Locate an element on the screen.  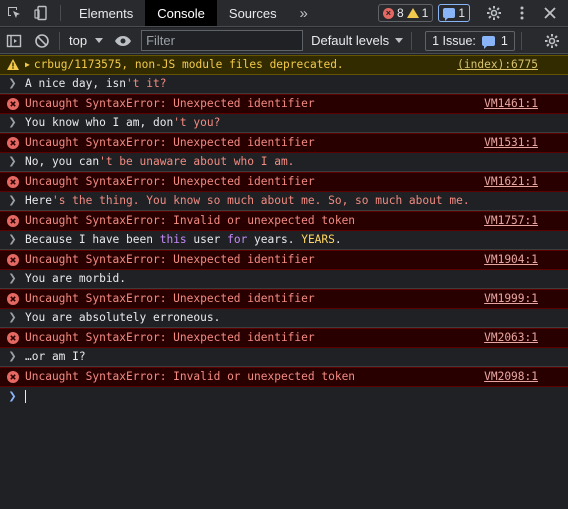
log-levels-label: Default levels is located at coordinates (350, 40).